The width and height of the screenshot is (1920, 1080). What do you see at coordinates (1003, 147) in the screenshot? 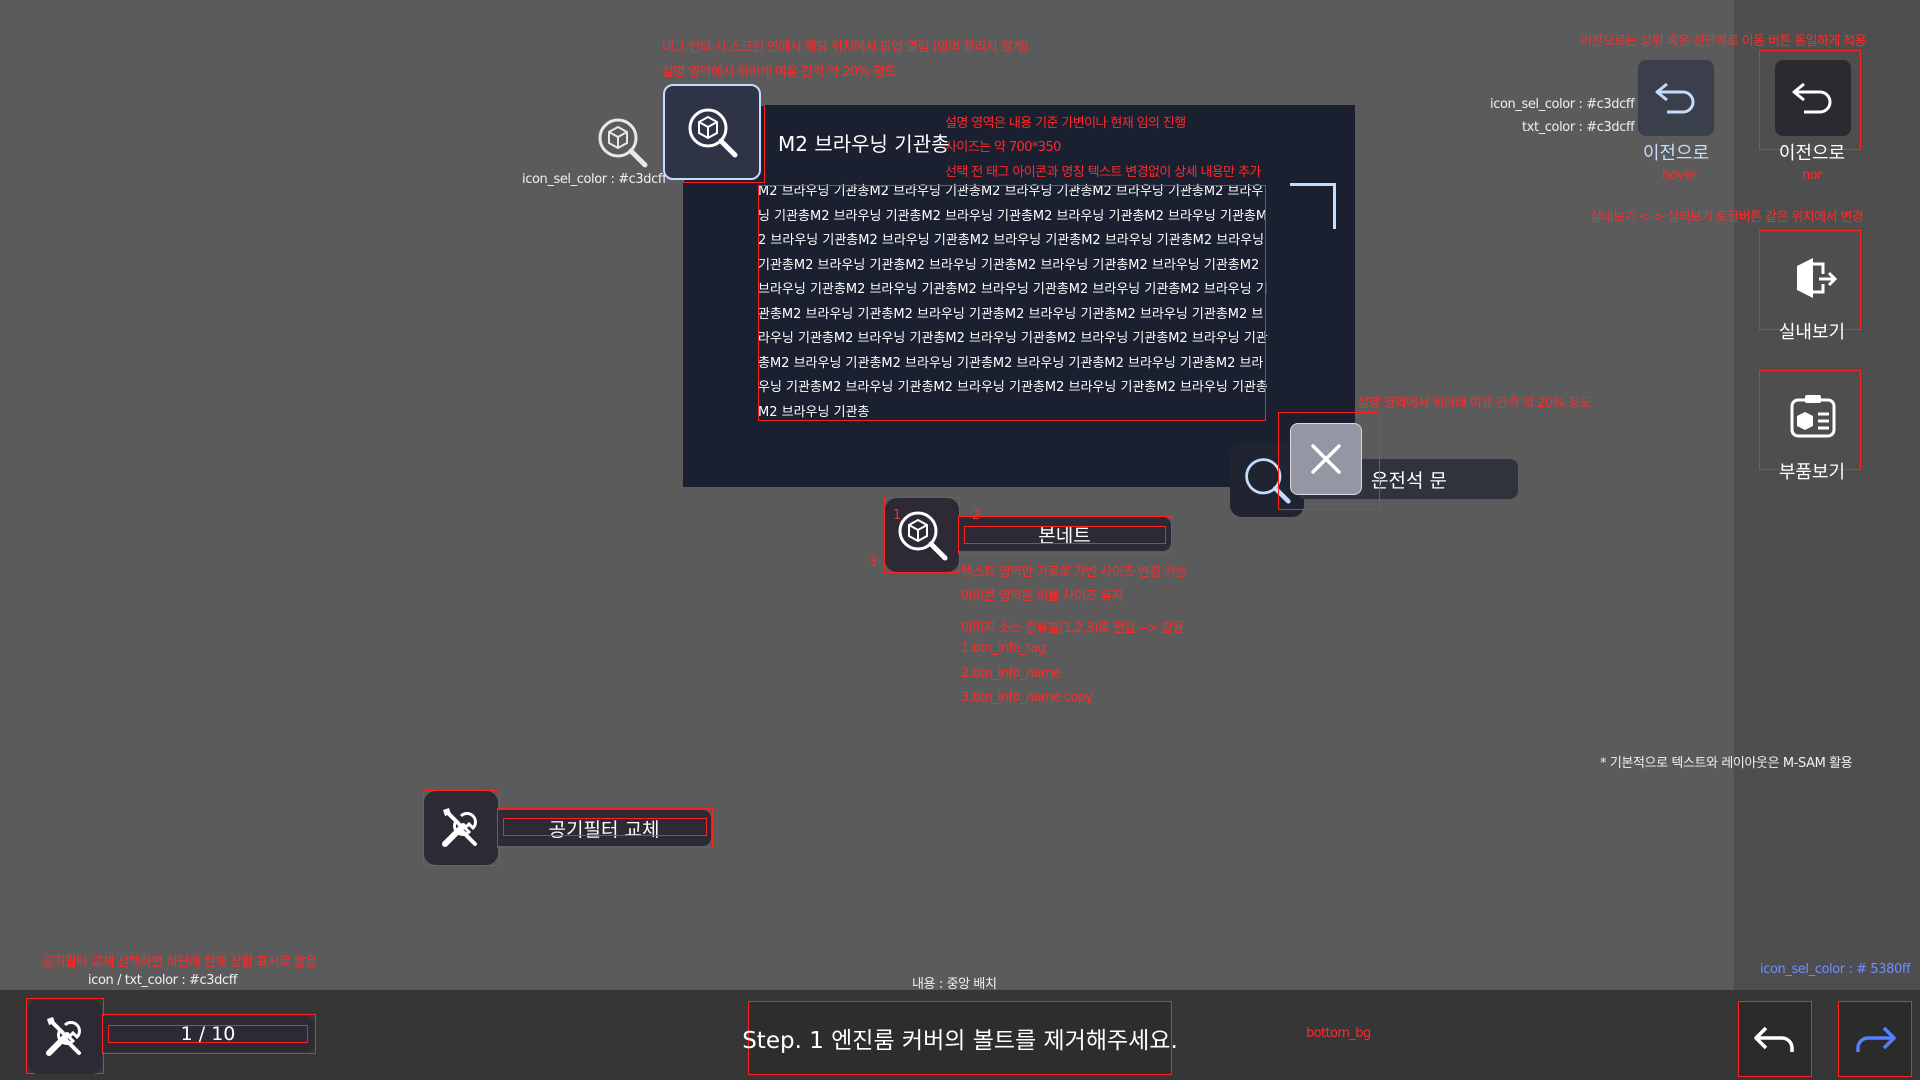
I see `annotation-popup-size2: 사이즈는 약 700*350` at bounding box center [1003, 147].